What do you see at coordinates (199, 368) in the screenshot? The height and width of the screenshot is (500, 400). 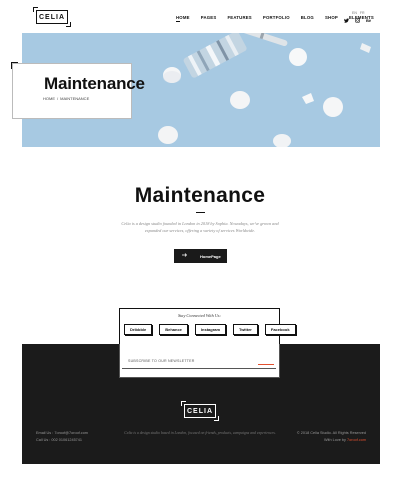 I see `newsletter-input-underline` at bounding box center [199, 368].